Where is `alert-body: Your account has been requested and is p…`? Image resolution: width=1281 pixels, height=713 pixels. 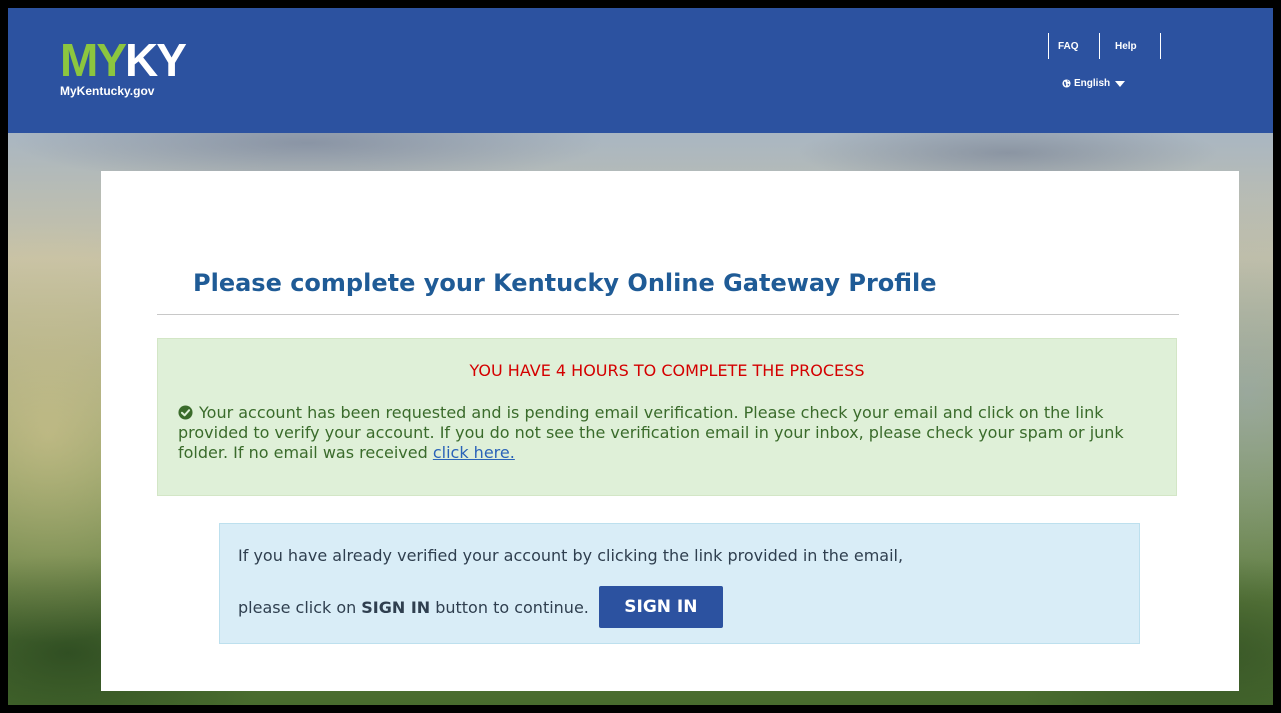
alert-body: Your account has been requested and is p… is located at coordinates (673, 433).